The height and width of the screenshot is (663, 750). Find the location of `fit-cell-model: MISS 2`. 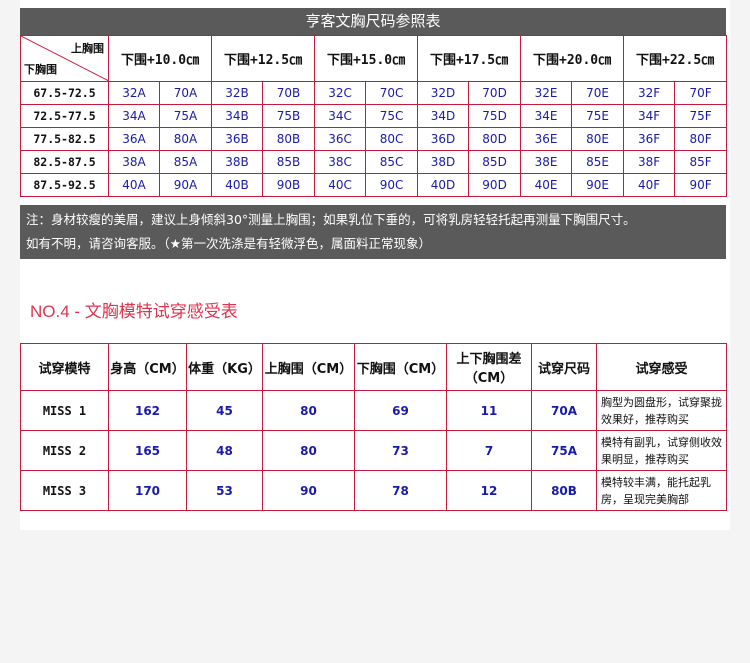

fit-cell-model: MISS 2 is located at coordinates (64, 450).